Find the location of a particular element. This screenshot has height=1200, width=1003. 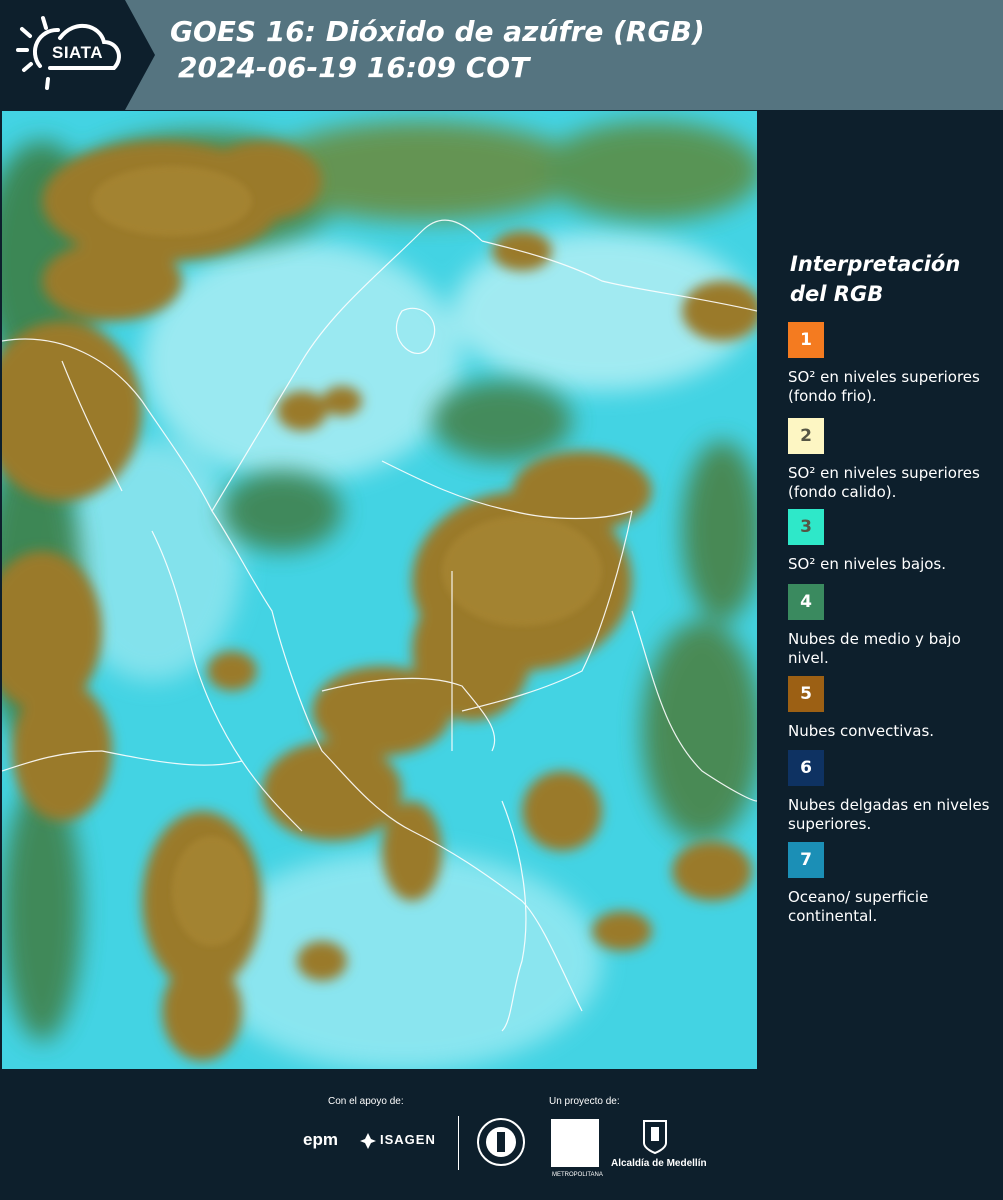

legend-label-4: Nubes de medio y bajo nivel. is located at coordinates (874, 648).